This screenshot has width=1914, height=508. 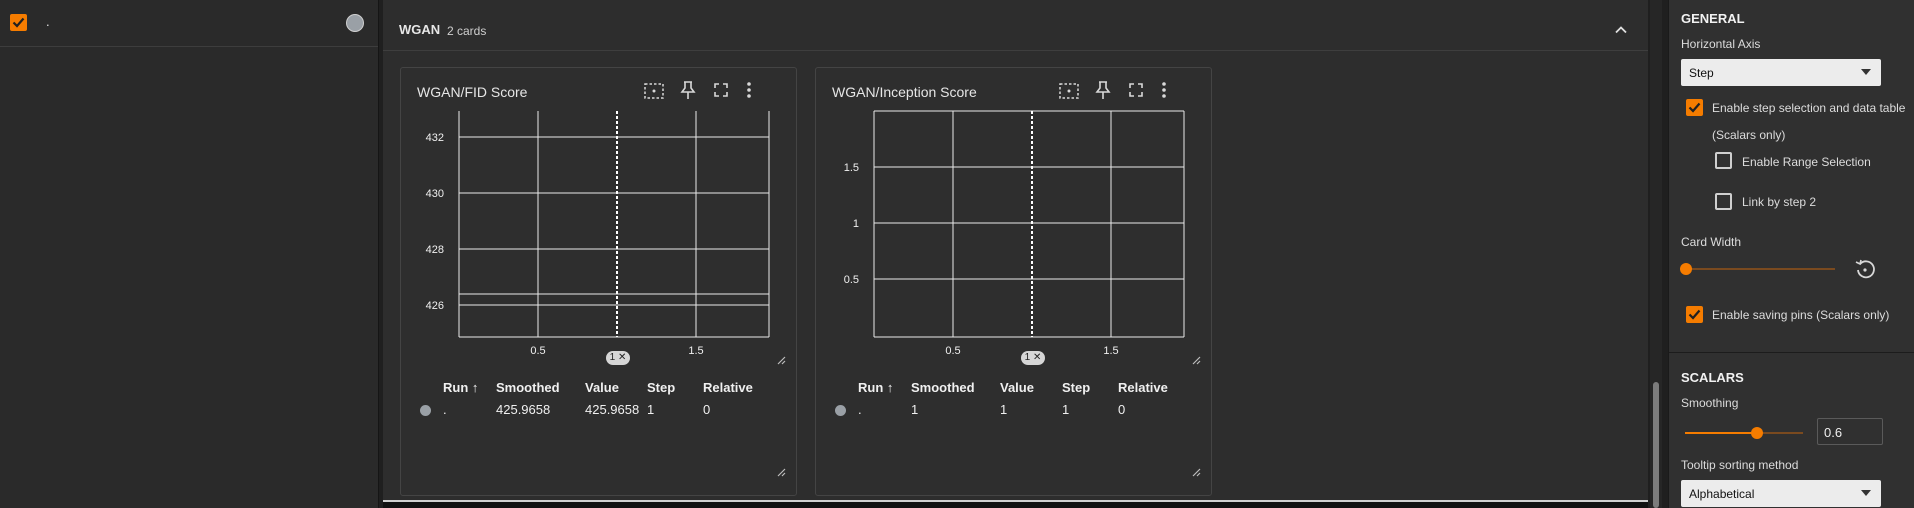 What do you see at coordinates (1781, 72) in the screenshot?
I see `horizontal-axis-select: Step` at bounding box center [1781, 72].